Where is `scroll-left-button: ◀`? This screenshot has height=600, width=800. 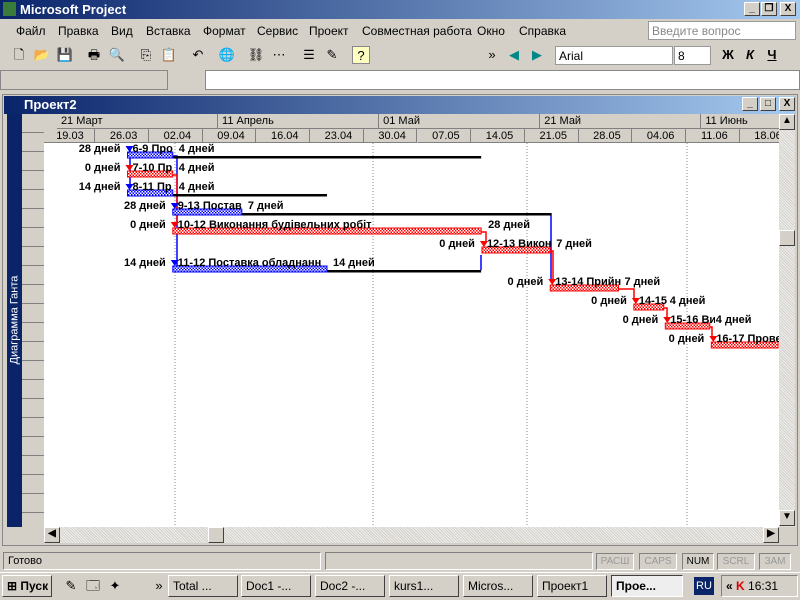
scroll-left-button: ◀ is located at coordinates (52, 535).